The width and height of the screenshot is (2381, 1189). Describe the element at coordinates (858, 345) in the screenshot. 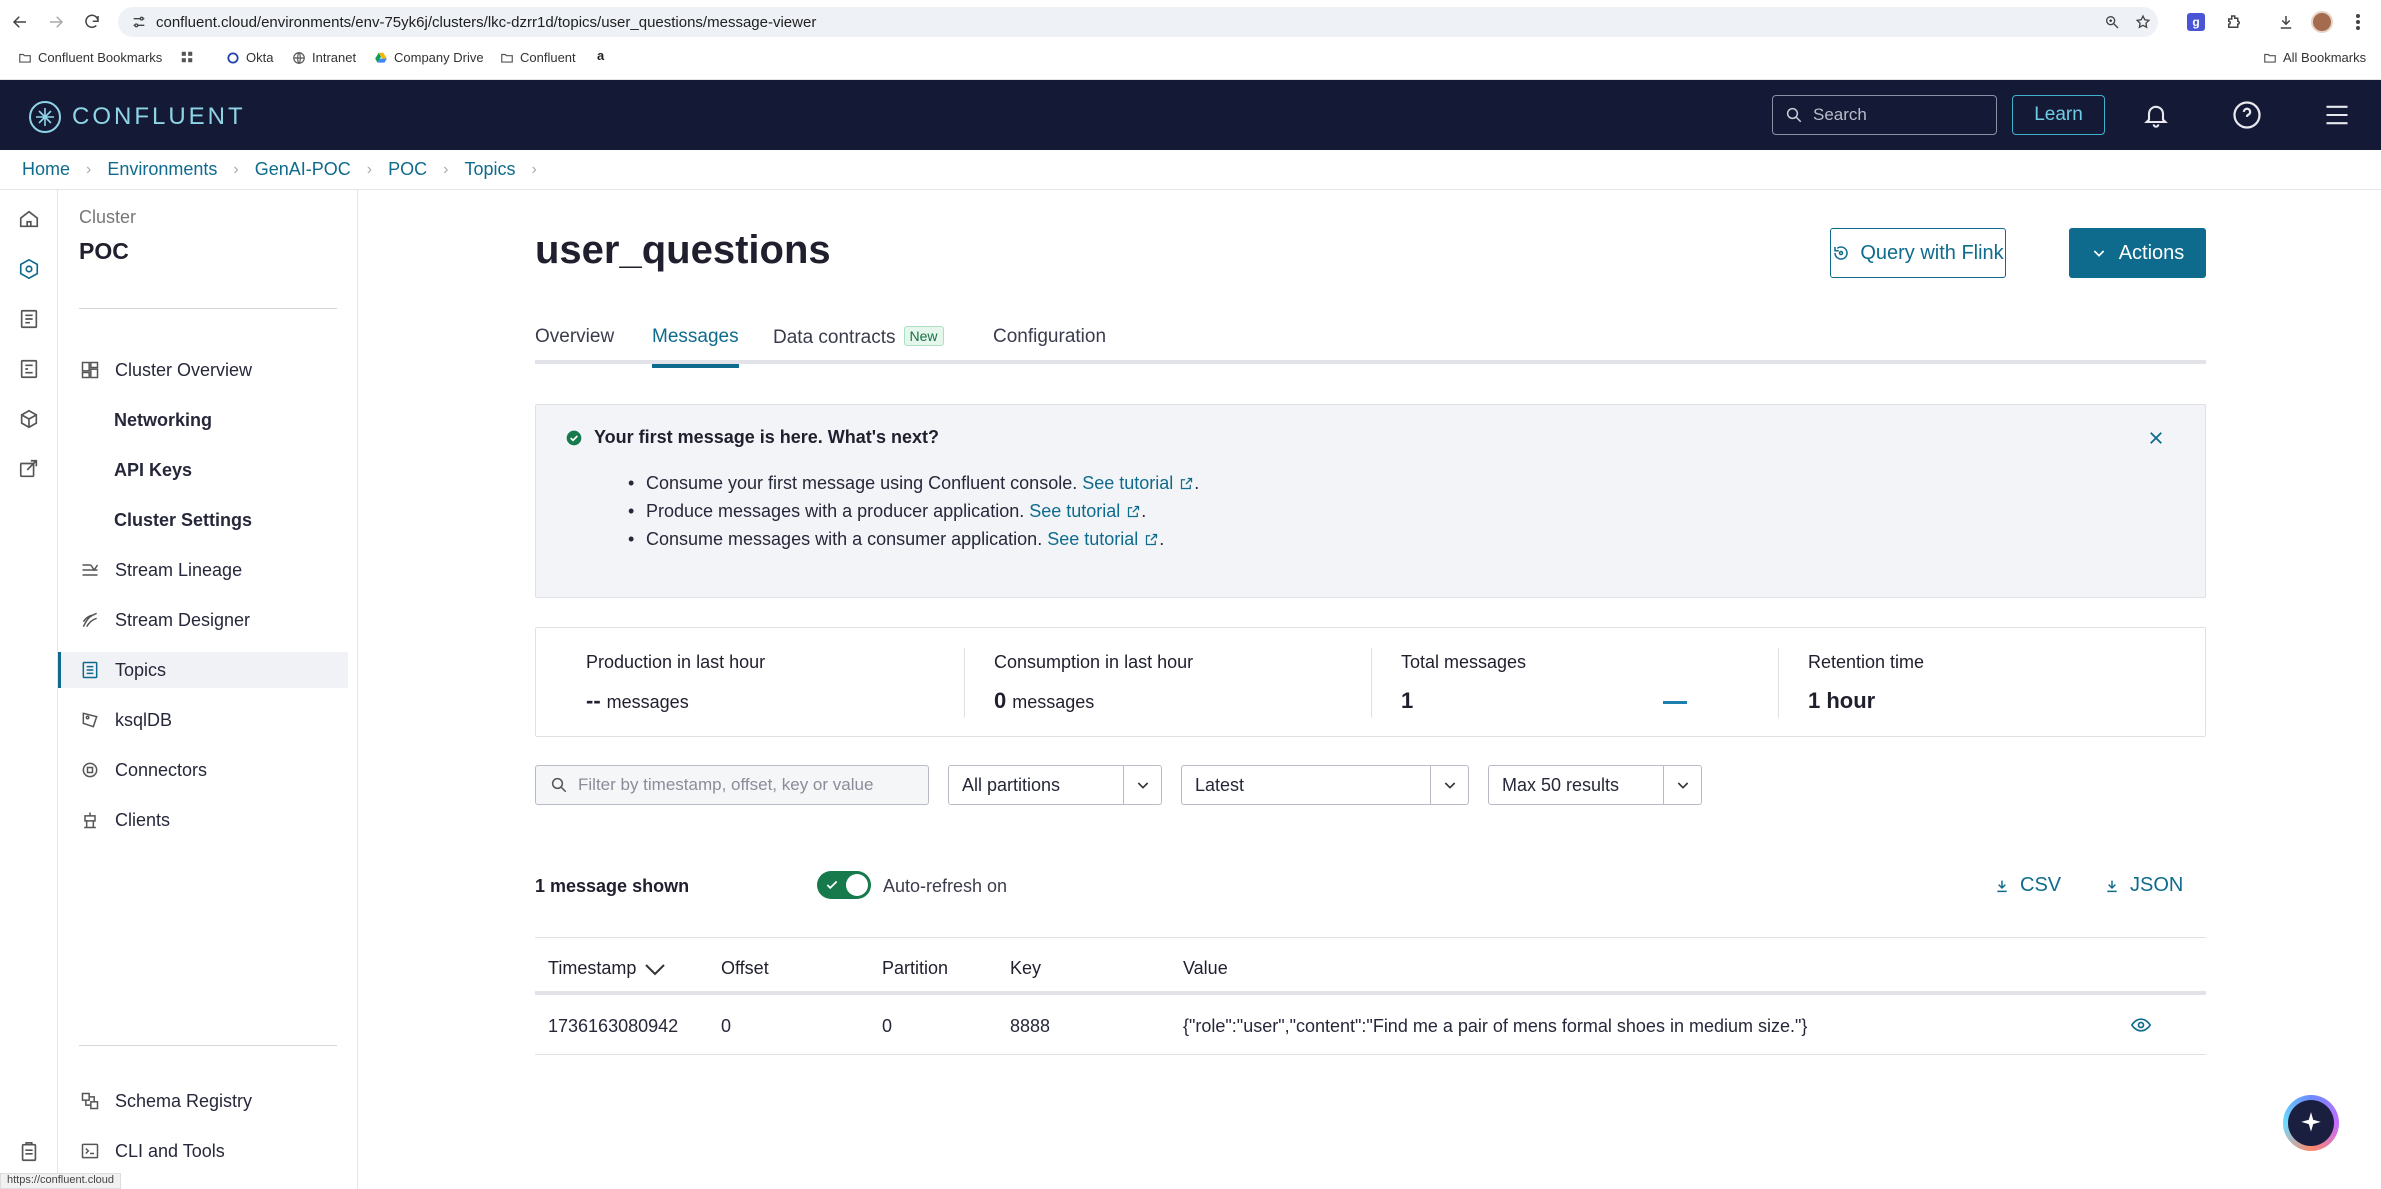

I see `tab-data-contracts: Data contracts New` at that location.